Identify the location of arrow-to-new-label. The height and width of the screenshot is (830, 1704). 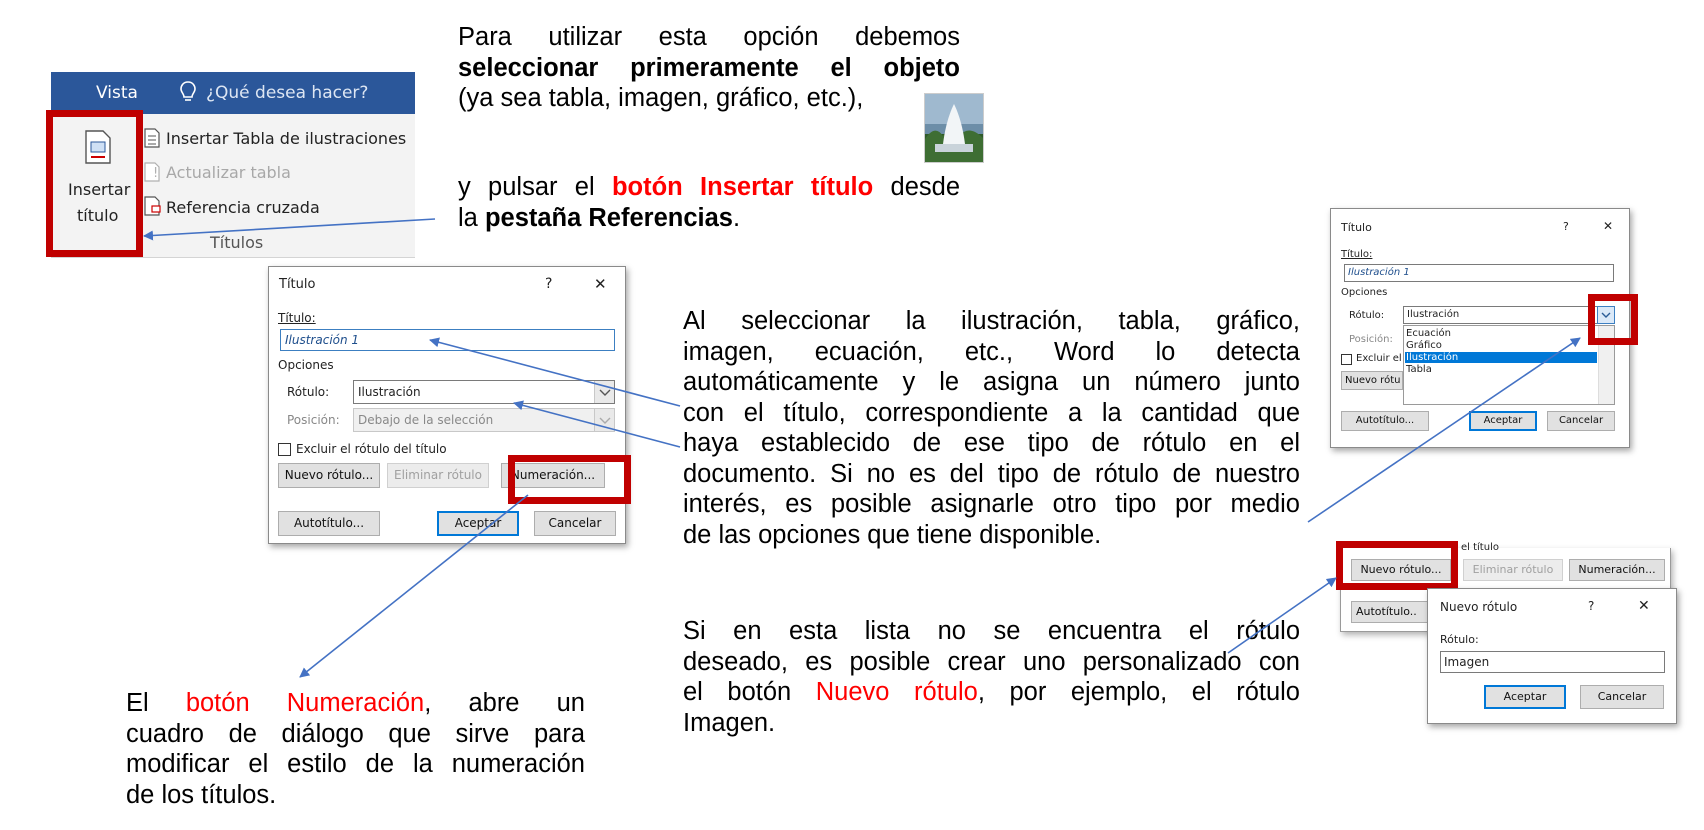
(1282, 615).